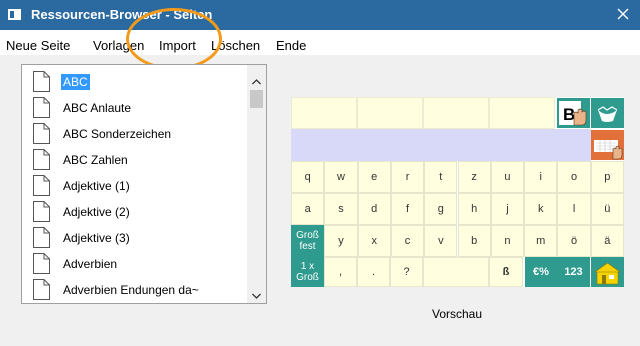  Describe the element at coordinates (341, 209) in the screenshot. I see `letter-key: s` at that location.